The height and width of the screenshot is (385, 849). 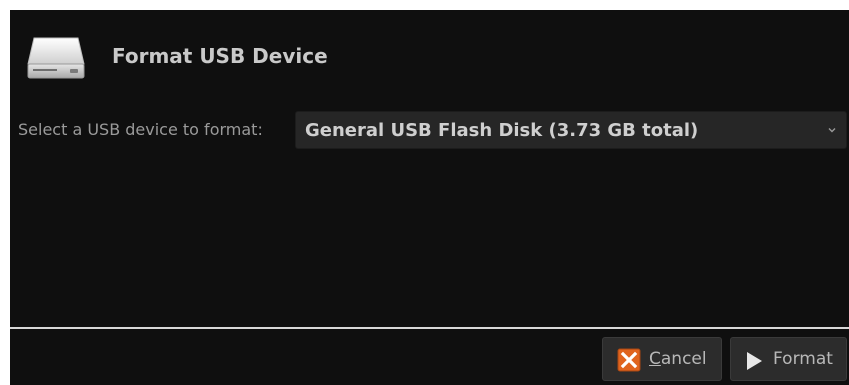 I want to click on cancel-button-label: Cancel, so click(x=678, y=359).